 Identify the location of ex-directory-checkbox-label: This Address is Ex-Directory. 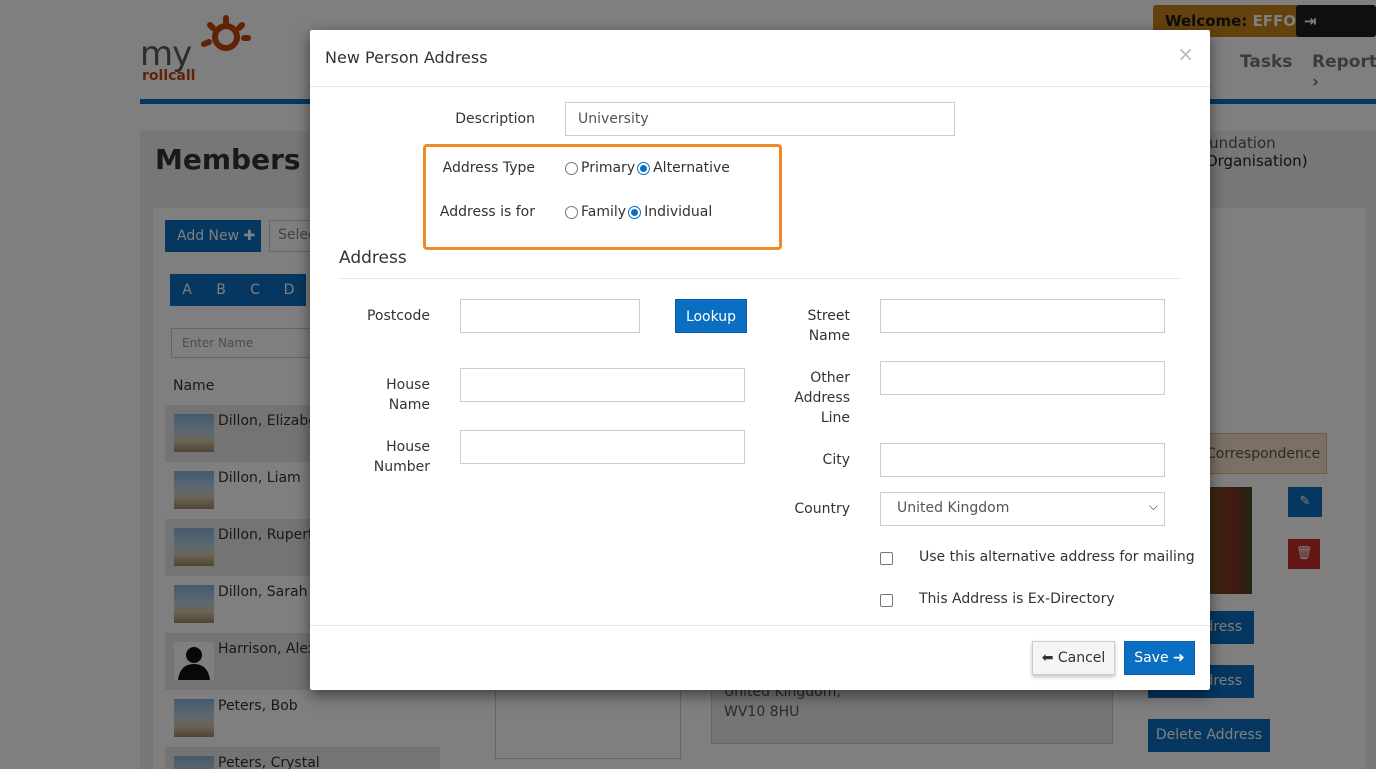
(1017, 599).